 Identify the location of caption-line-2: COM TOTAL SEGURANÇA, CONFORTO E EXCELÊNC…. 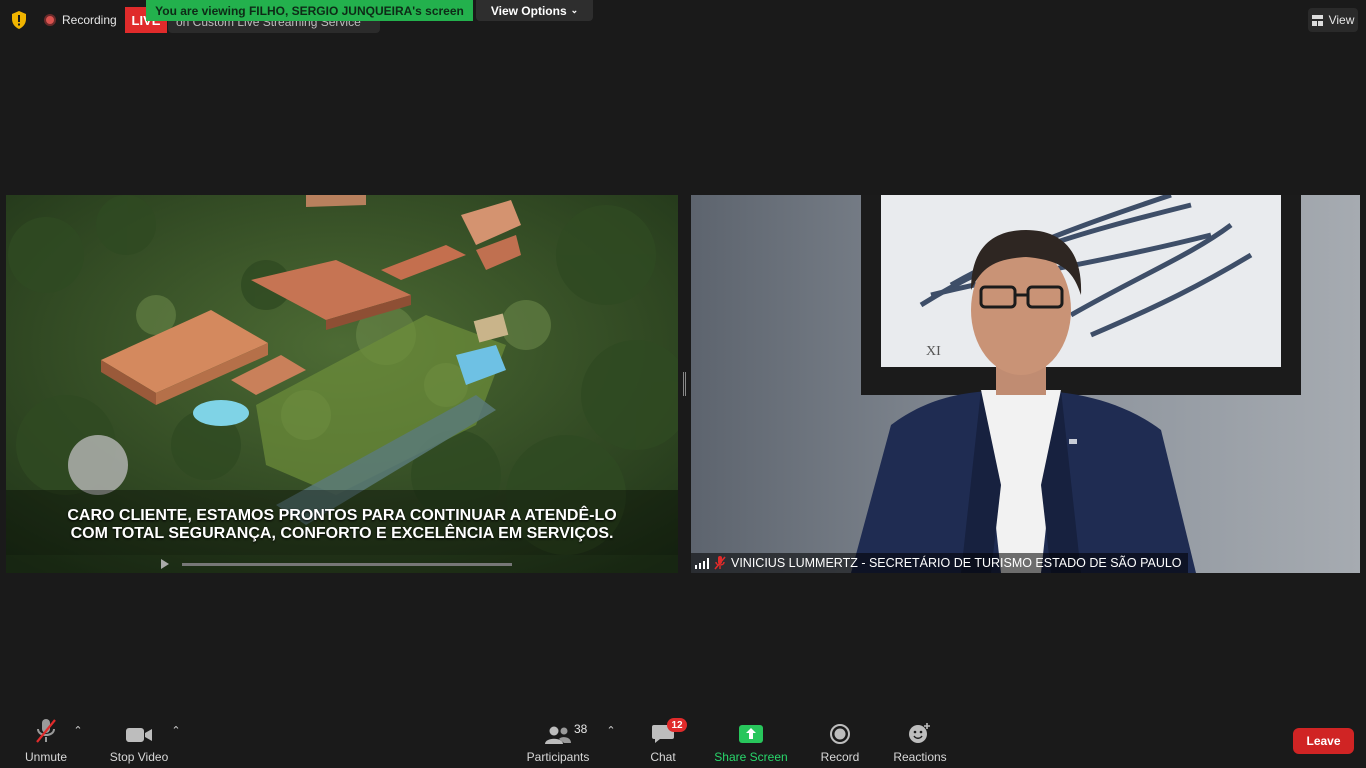
(342, 533).